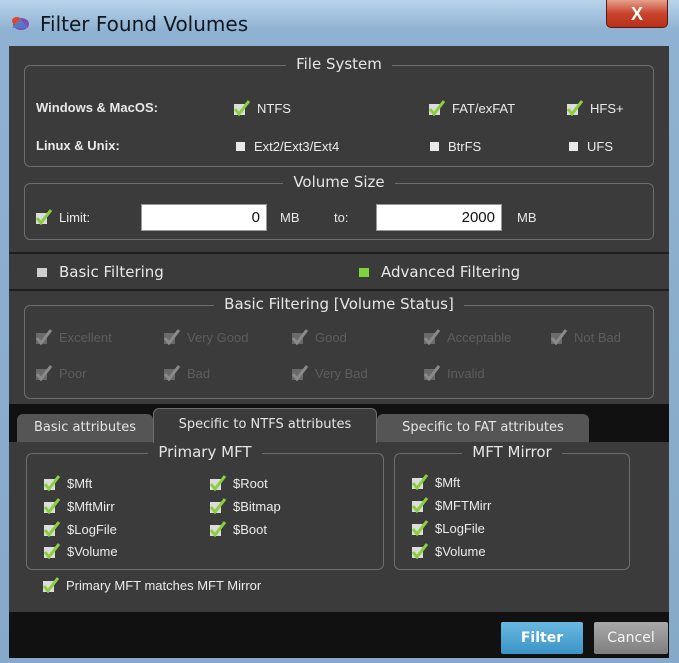 The width and height of the screenshot is (679, 663). What do you see at coordinates (73, 373) in the screenshot?
I see `status-label: Poor` at bounding box center [73, 373].